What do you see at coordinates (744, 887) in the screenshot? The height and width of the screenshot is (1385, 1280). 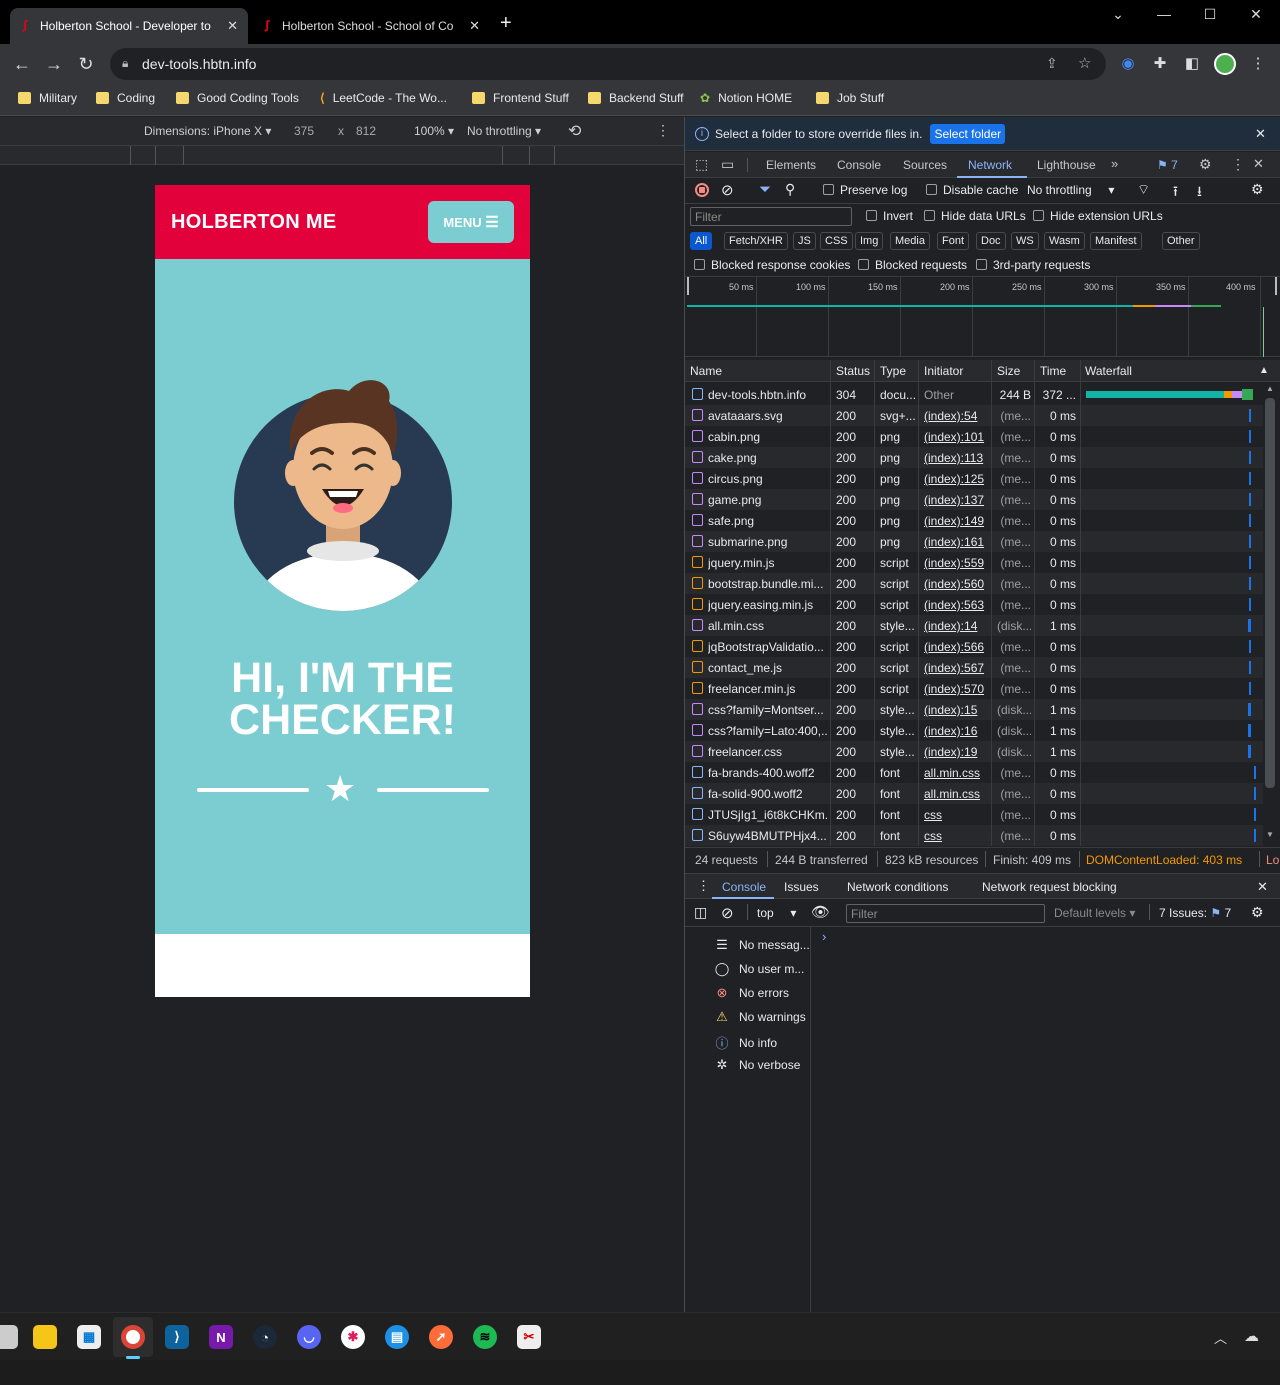 I see `drawer-tab-console: Console` at bounding box center [744, 887].